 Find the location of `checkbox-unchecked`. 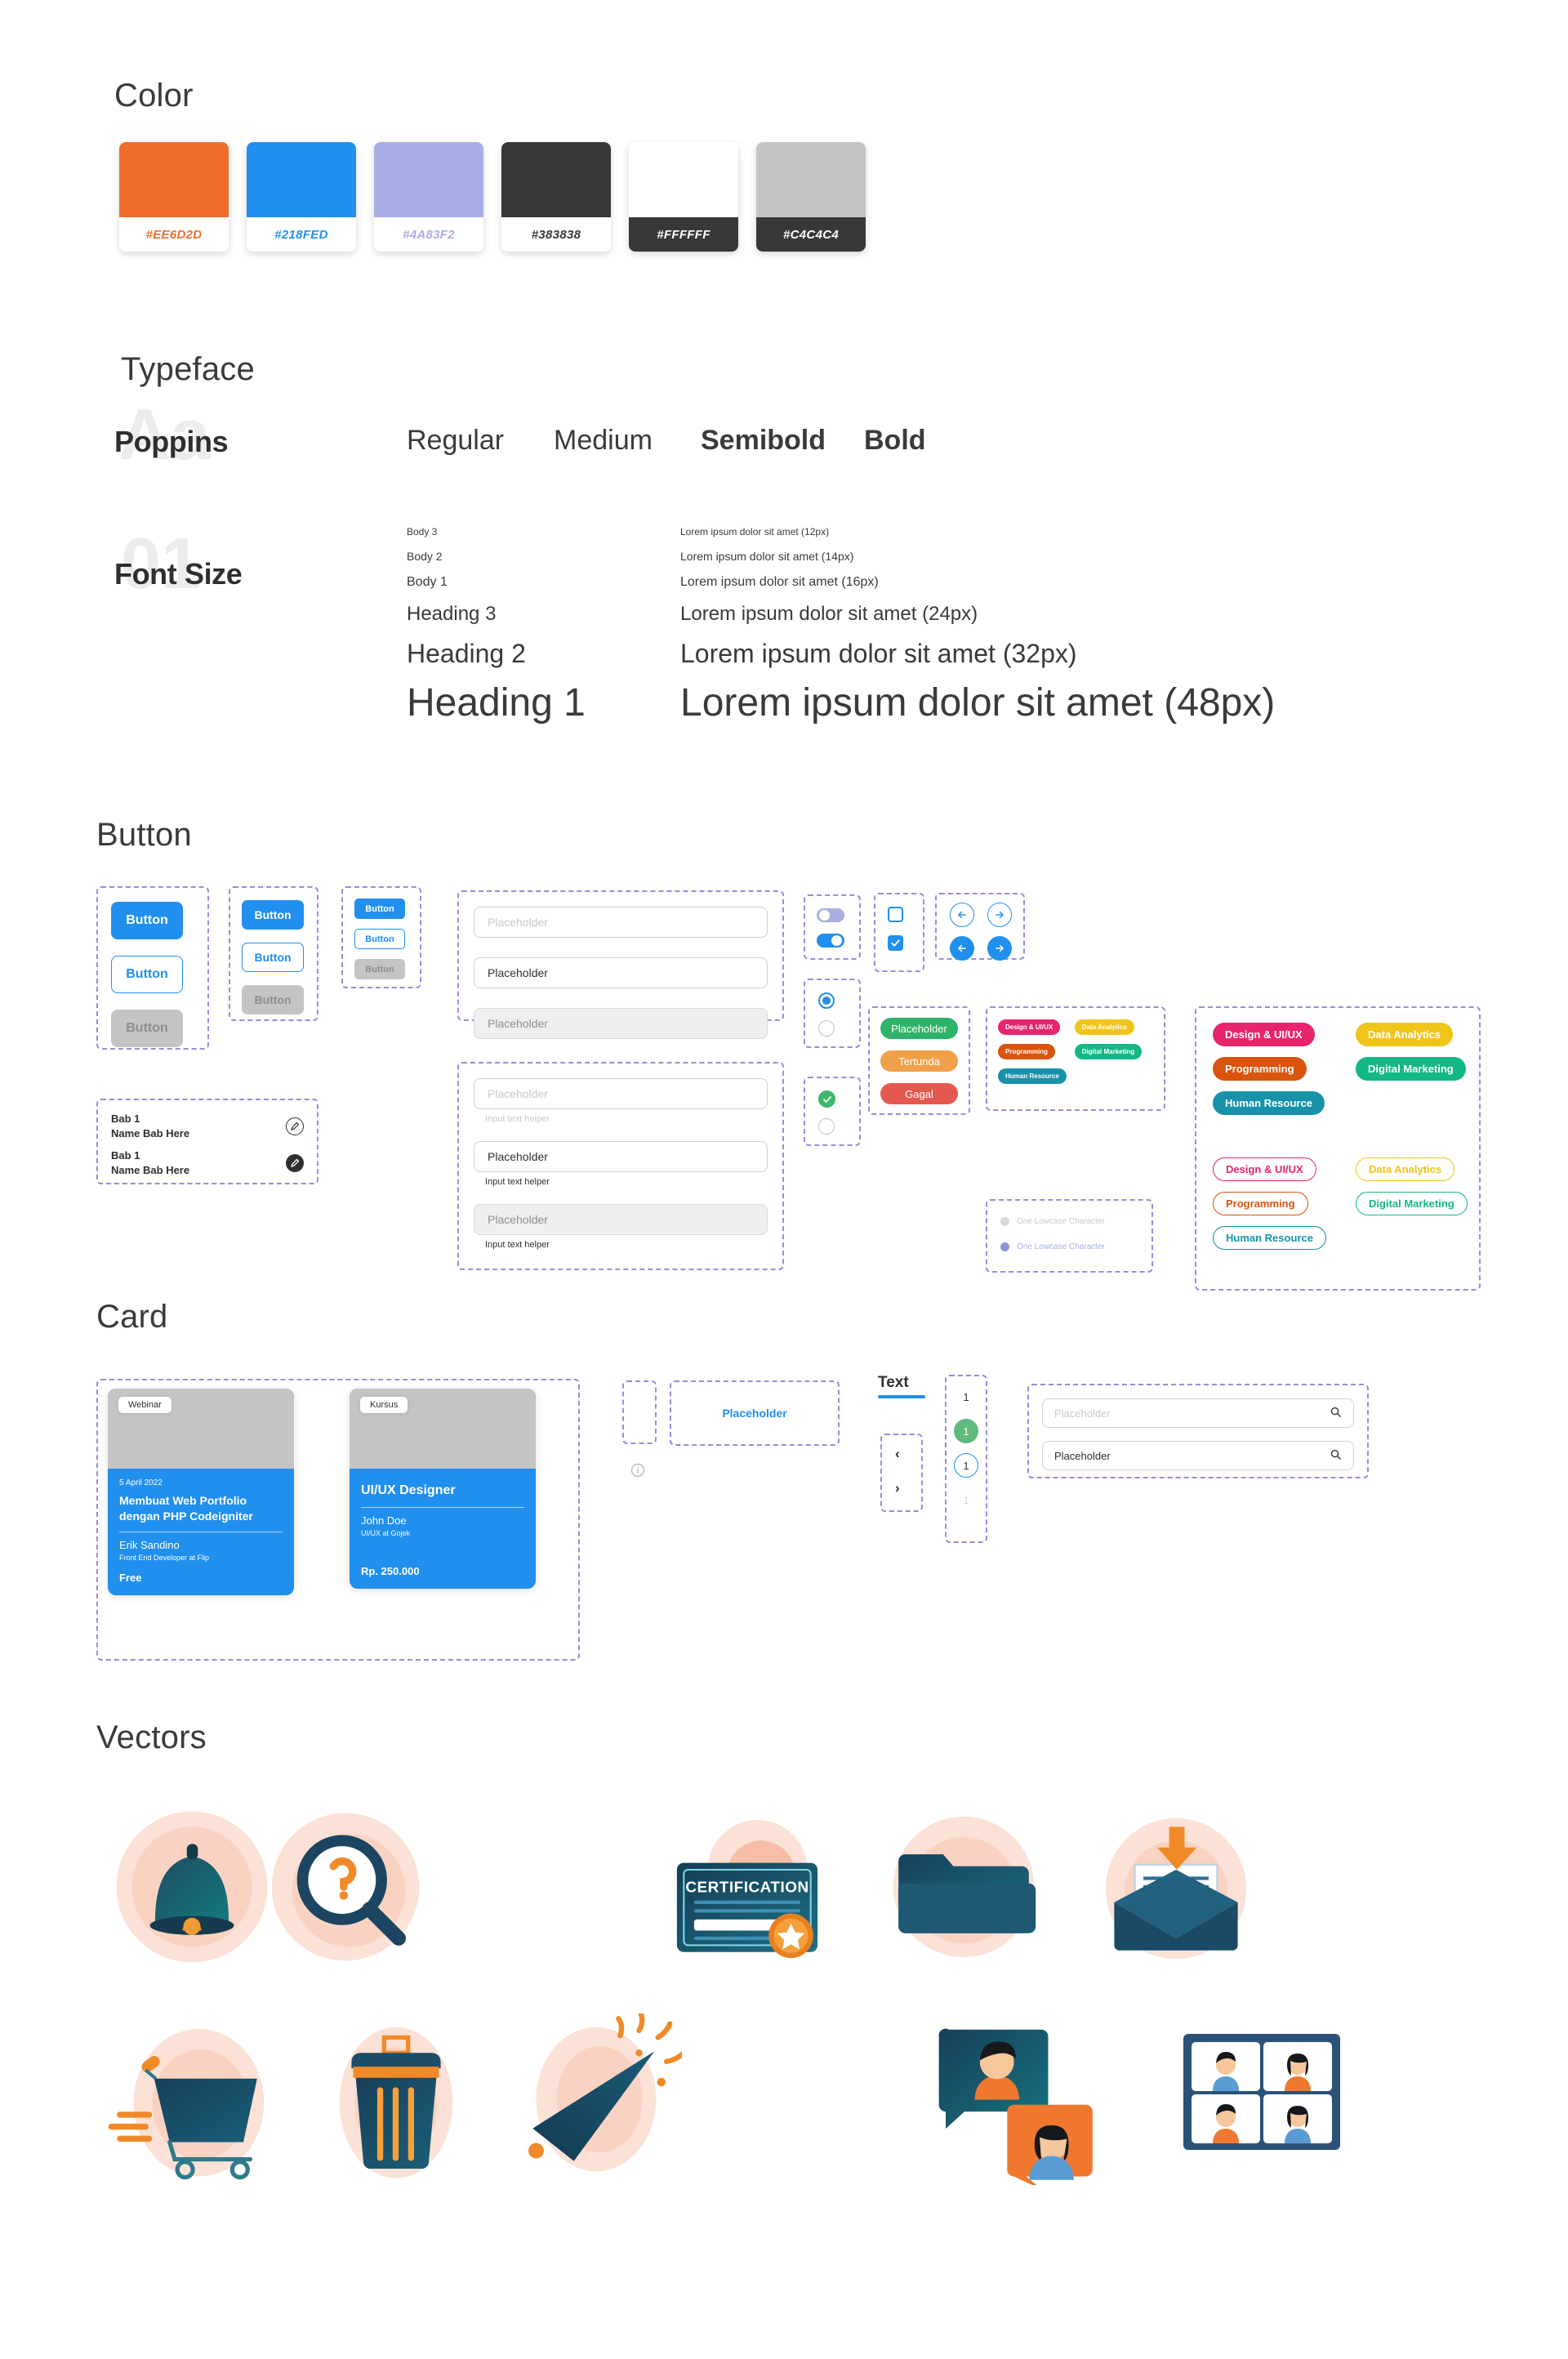

checkbox-unchecked is located at coordinates (896, 915).